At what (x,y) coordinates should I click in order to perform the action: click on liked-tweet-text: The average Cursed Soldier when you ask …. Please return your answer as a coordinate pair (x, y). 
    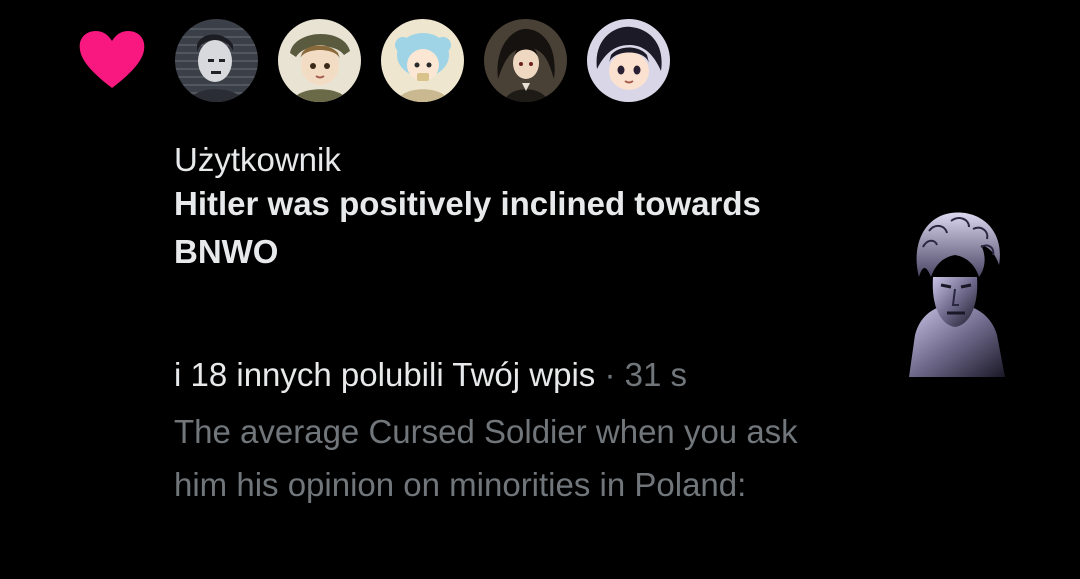
    Looking at the image, I should click on (494, 458).